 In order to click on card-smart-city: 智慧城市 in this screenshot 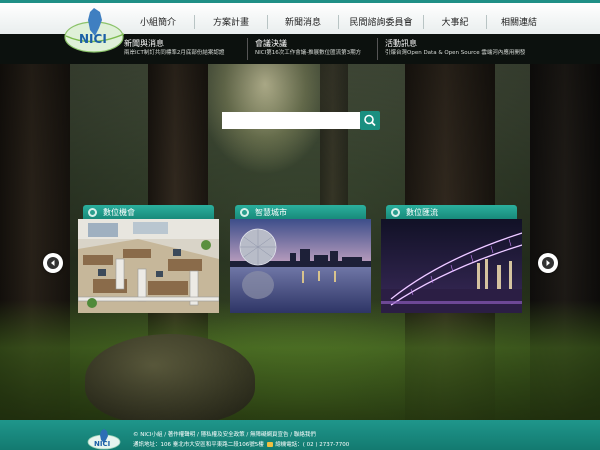, I will do `click(300, 259)`.